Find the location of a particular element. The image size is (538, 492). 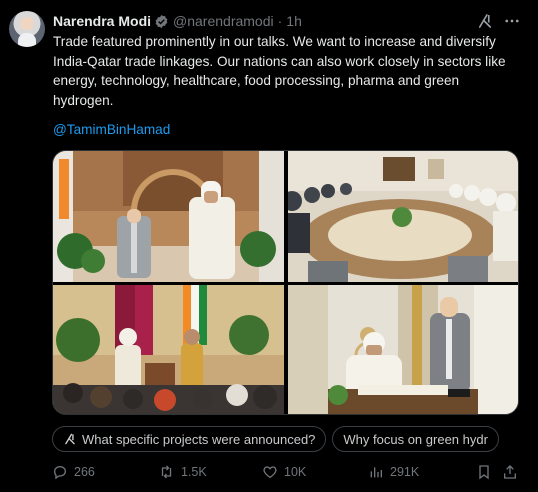

mention-link: @TamimBinHamad is located at coordinates (111, 129).